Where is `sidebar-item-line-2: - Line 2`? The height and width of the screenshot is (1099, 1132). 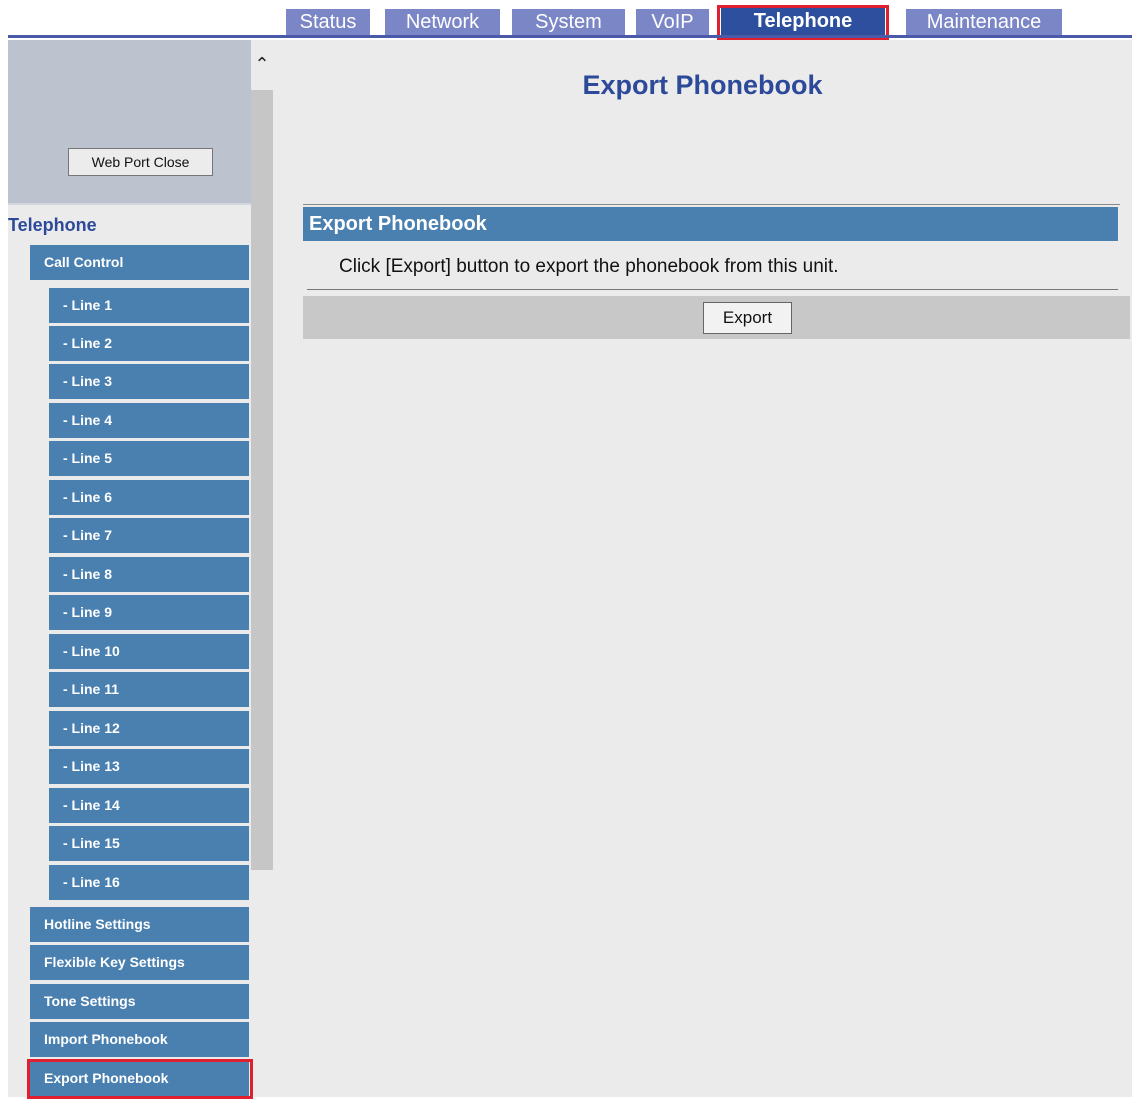 sidebar-item-line-2: - Line 2 is located at coordinates (149, 343).